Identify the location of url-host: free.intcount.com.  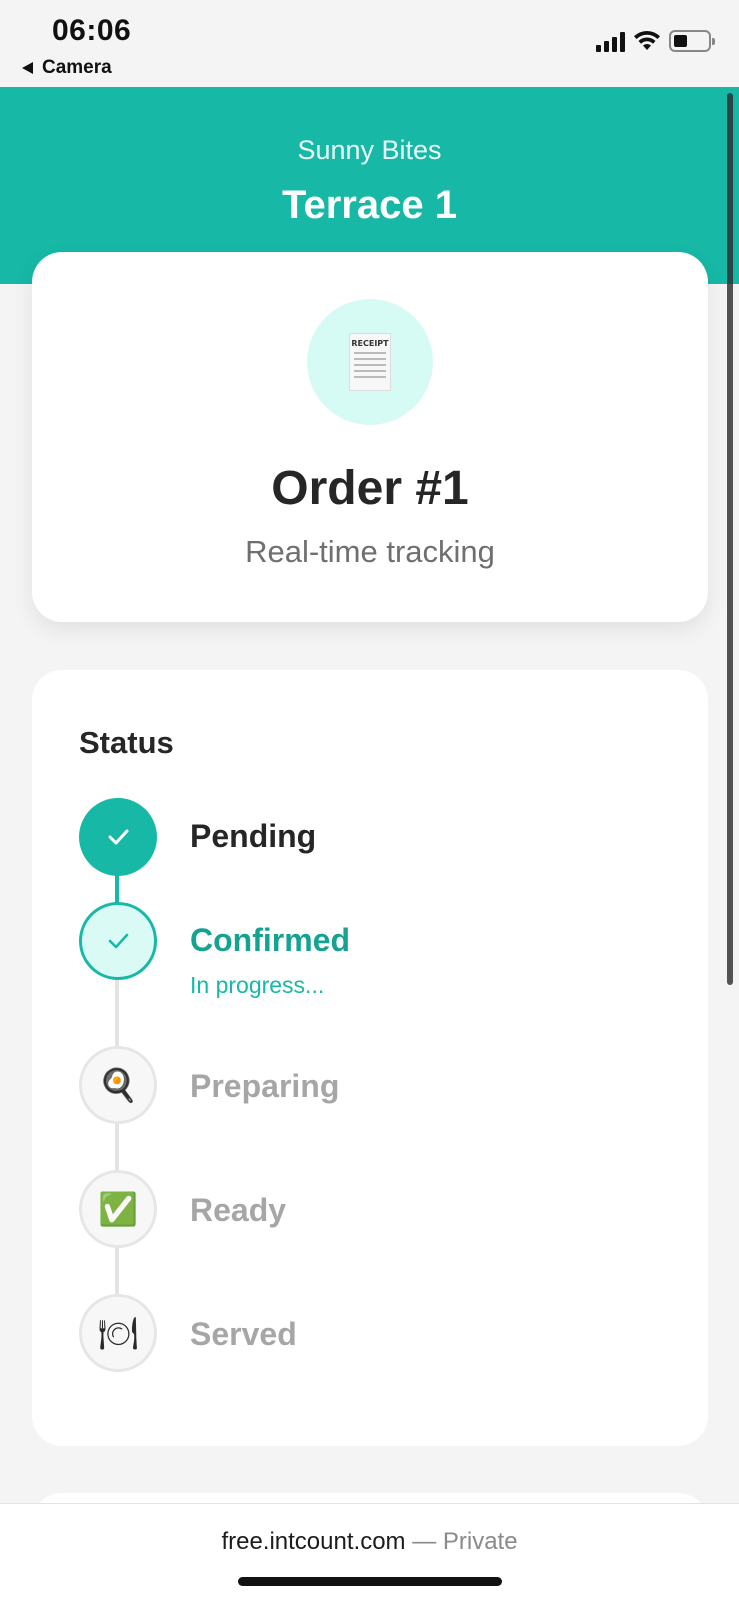
(313, 1541).